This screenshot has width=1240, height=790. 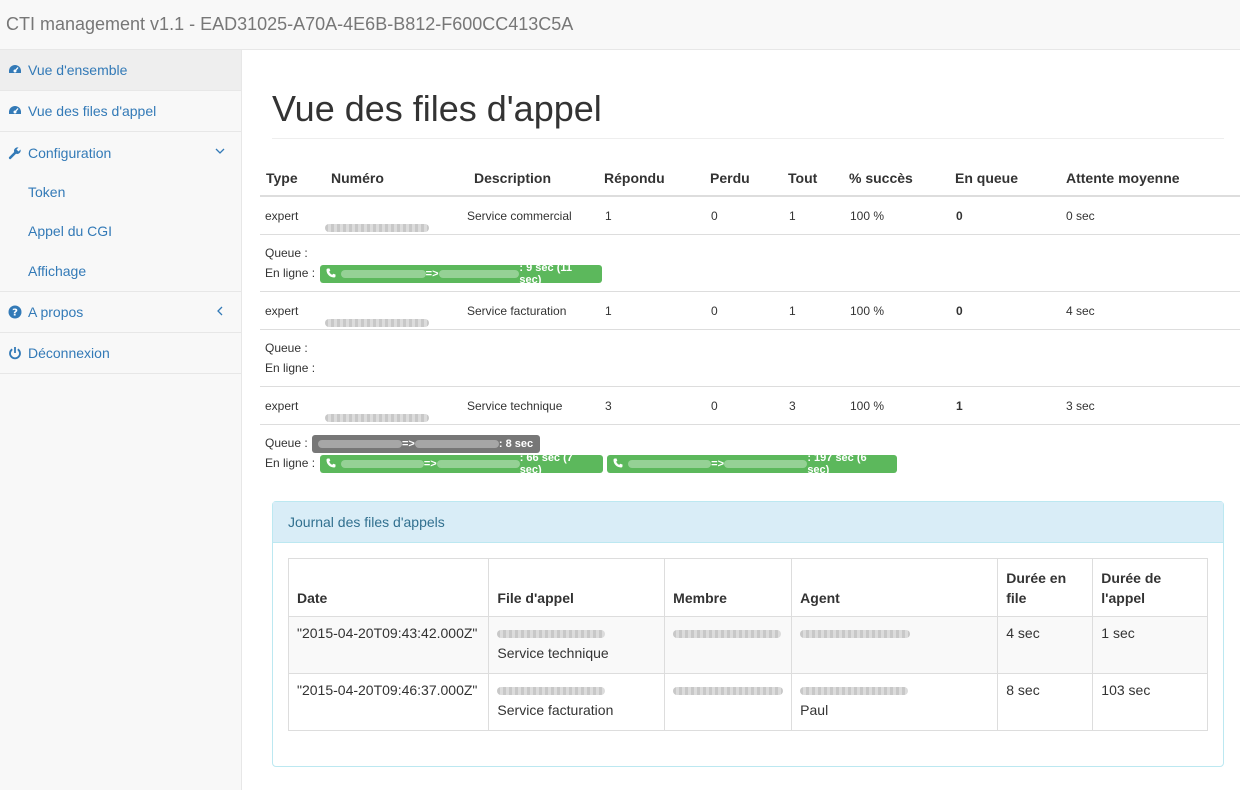 What do you see at coordinates (56, 312) in the screenshot?
I see `sidebar-item-label: A propos` at bounding box center [56, 312].